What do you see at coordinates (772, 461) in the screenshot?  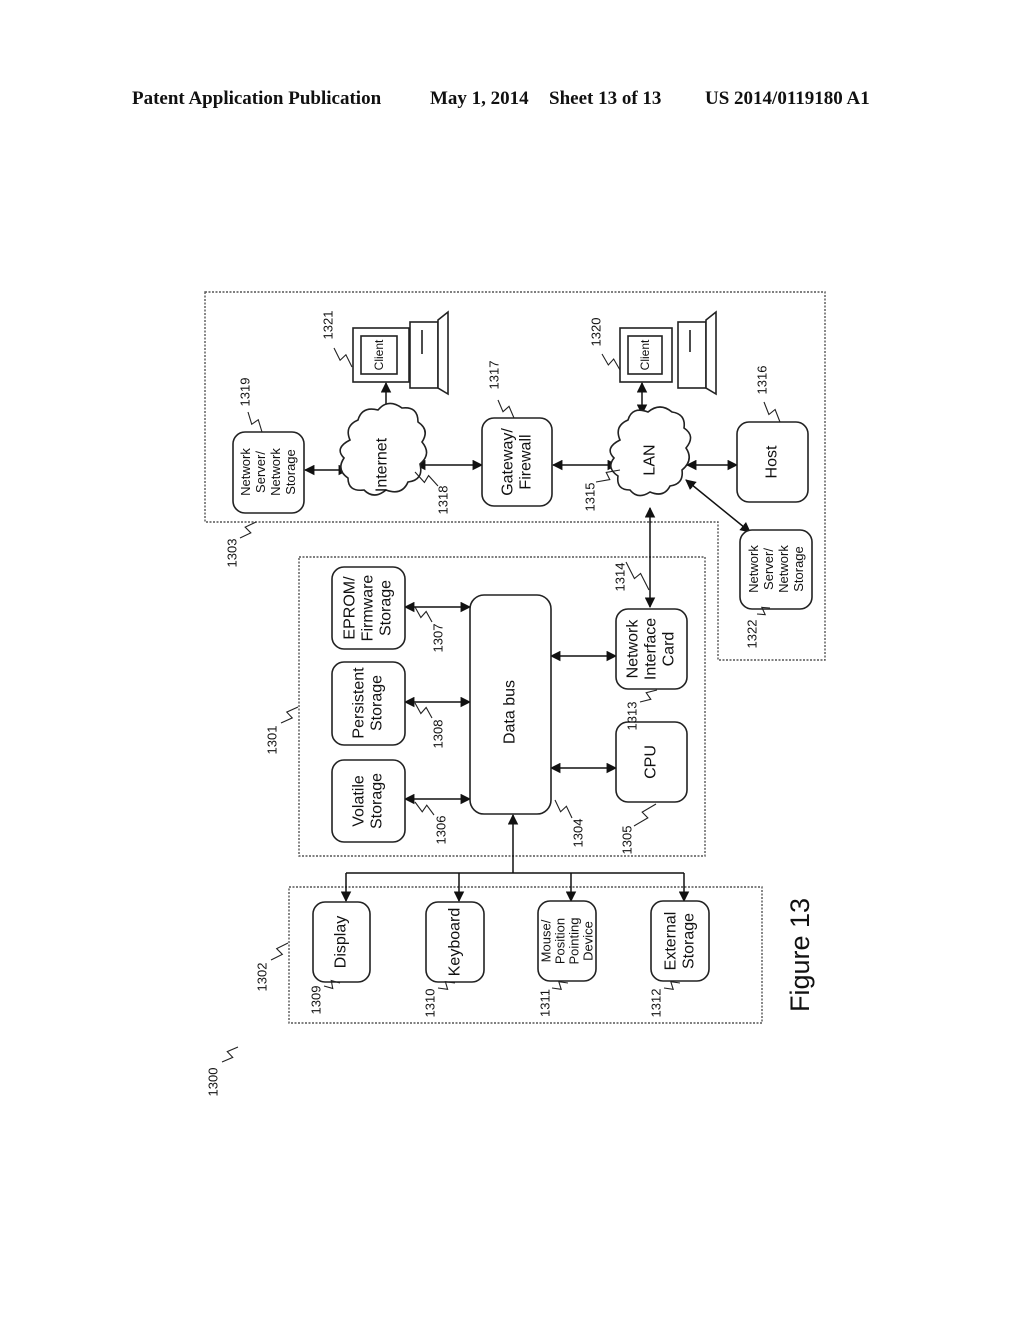 I see `host-label-line: Host` at bounding box center [772, 461].